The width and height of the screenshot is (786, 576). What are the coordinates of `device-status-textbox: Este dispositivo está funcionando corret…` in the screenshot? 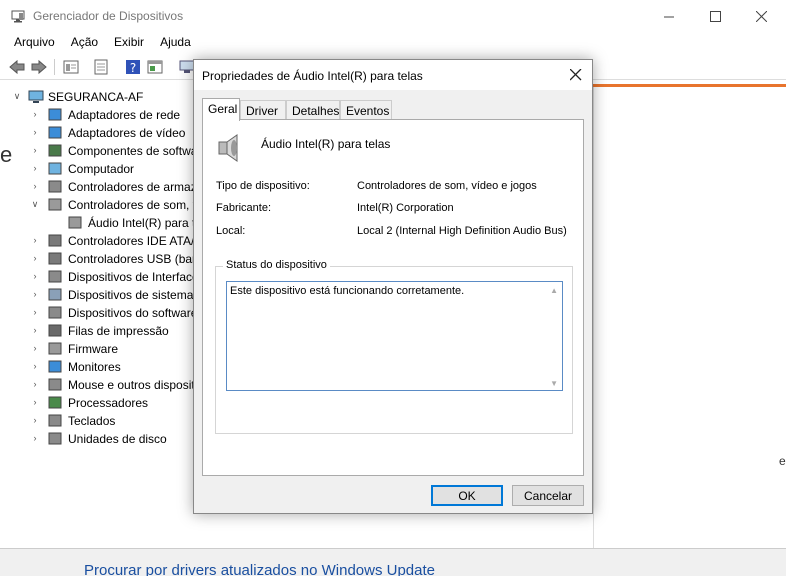 It's located at (394, 336).